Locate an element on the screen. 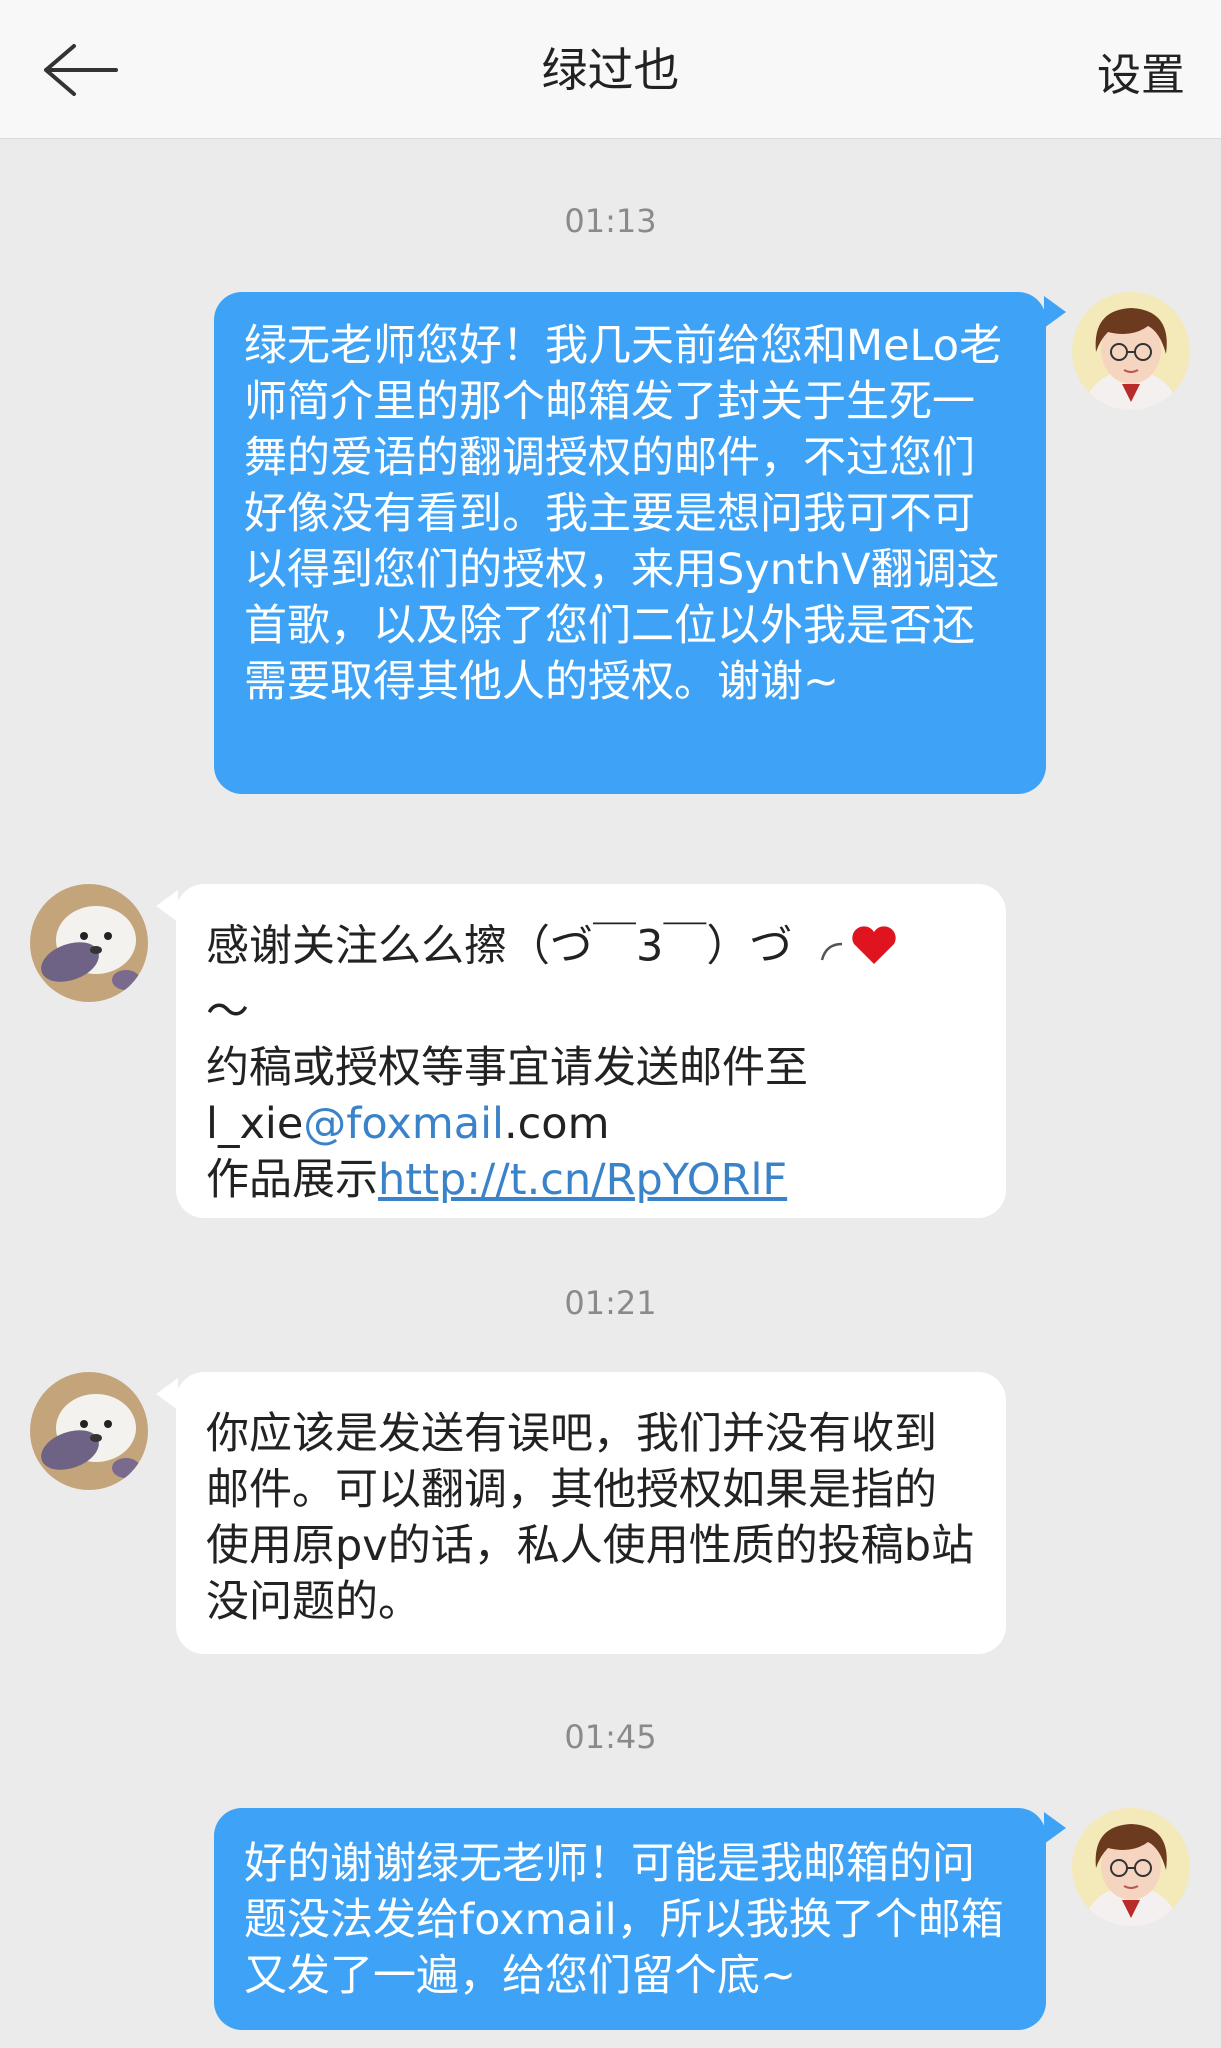 This screenshot has width=1221, height=2048. message-text: ～ is located at coordinates (227, 1012).